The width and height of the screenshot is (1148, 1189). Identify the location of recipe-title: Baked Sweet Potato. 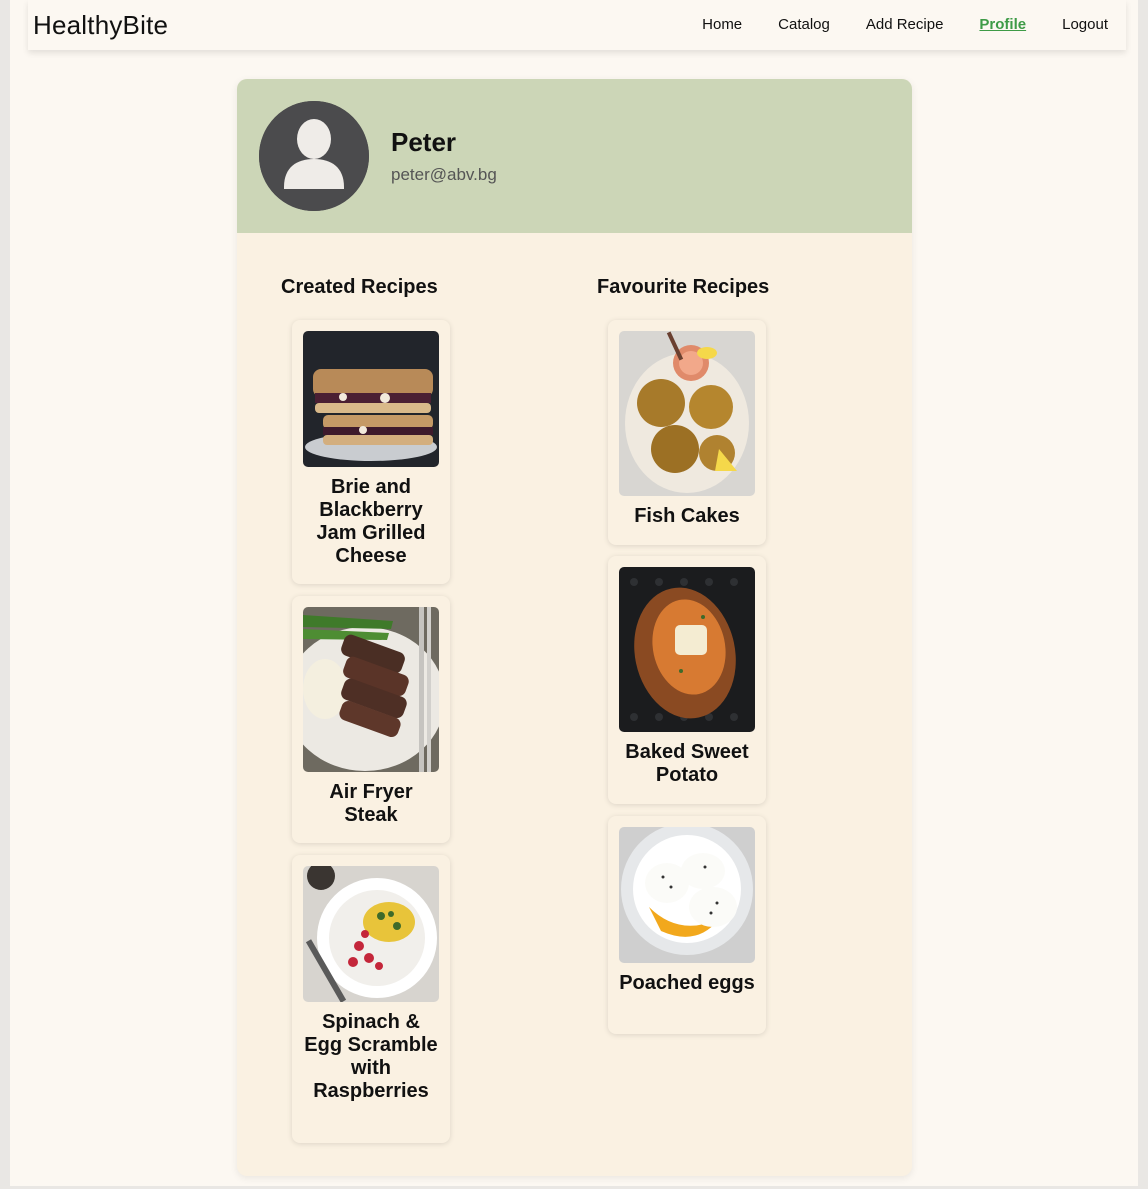
(687, 764).